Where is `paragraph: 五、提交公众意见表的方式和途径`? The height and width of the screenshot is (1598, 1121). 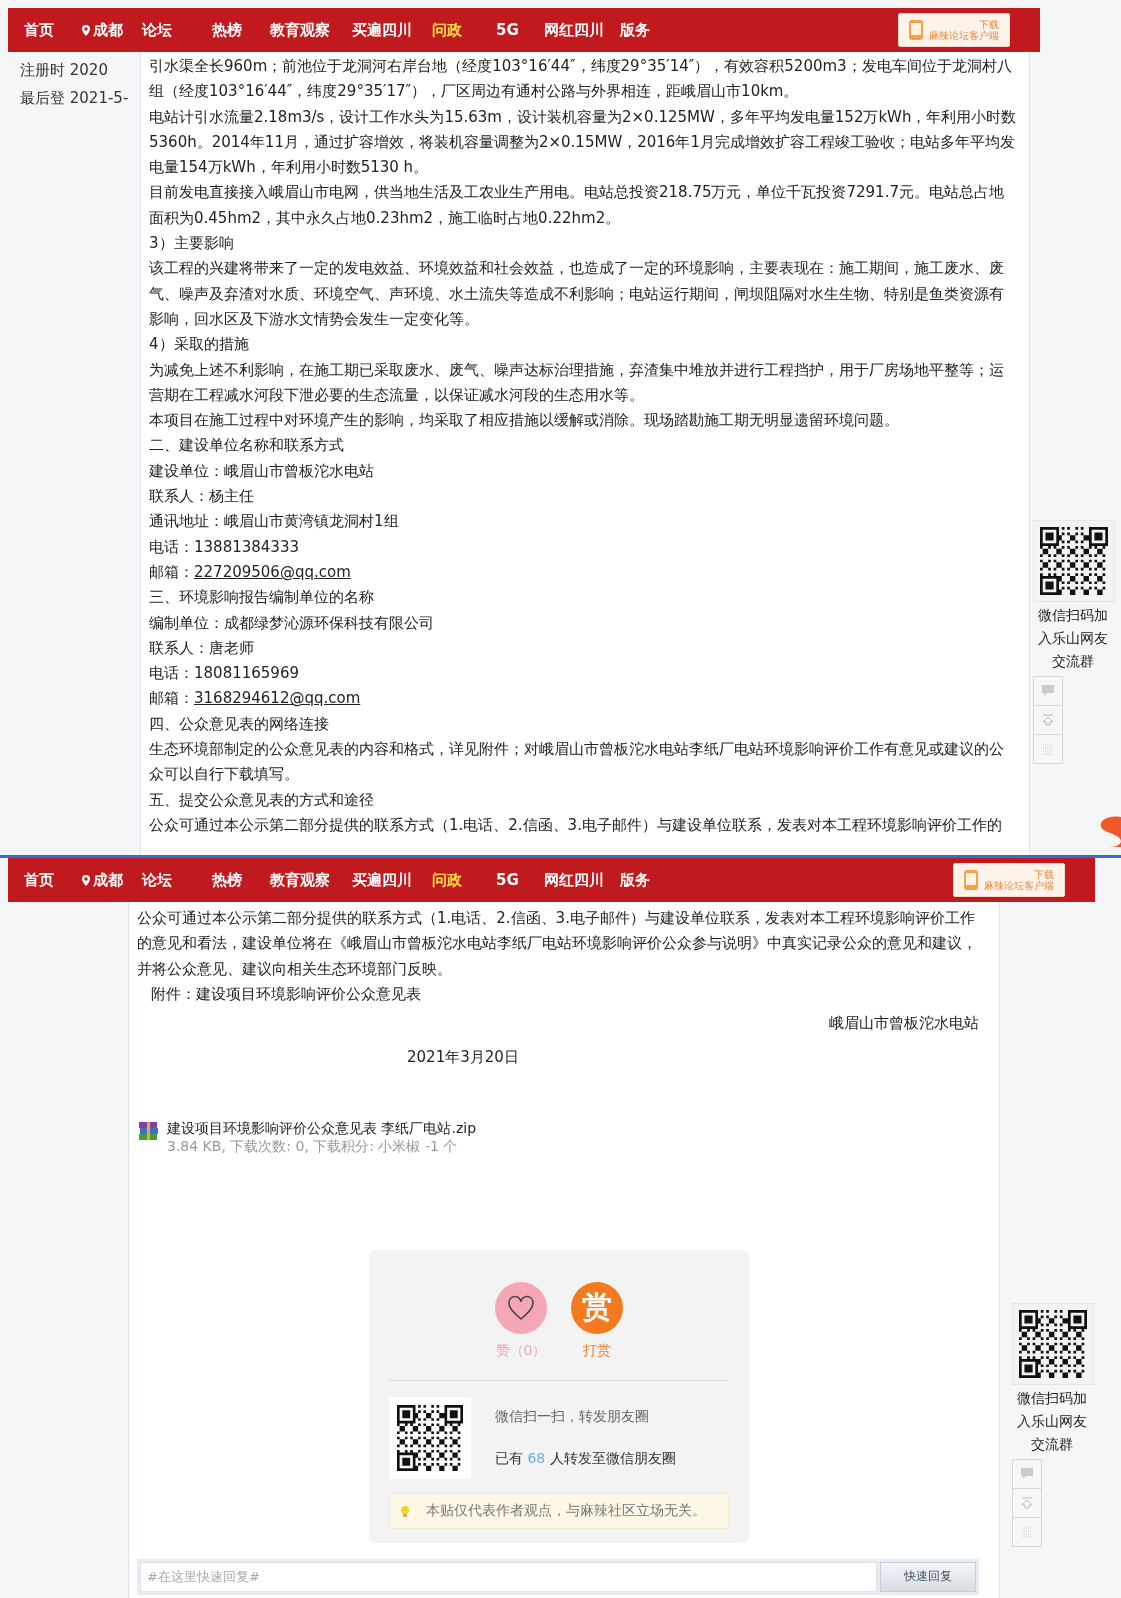 paragraph: 五、提交公众意见表的方式和途径 is located at coordinates (262, 800).